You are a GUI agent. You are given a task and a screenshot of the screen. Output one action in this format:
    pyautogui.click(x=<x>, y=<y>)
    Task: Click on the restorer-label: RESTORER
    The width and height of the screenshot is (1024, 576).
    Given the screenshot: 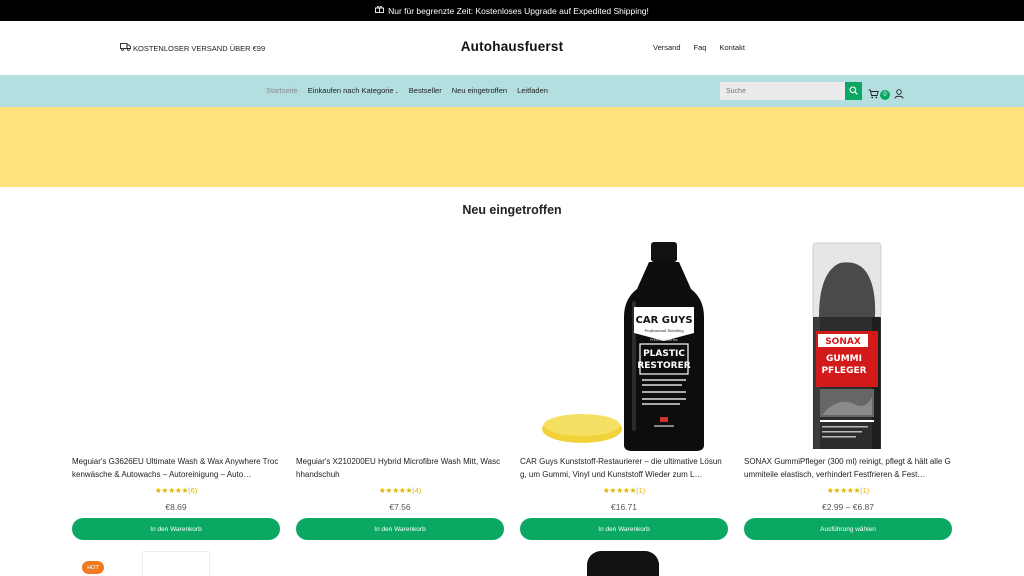 What is the action you would take?
    pyautogui.click(x=663, y=366)
    